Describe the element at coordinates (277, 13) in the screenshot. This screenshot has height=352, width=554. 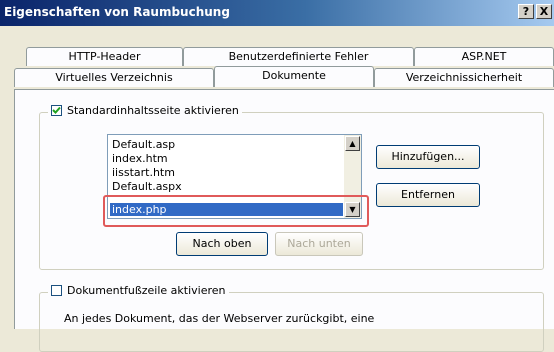
I see `title-bar: Eigenschaften von Raumbuchung ? X` at that location.